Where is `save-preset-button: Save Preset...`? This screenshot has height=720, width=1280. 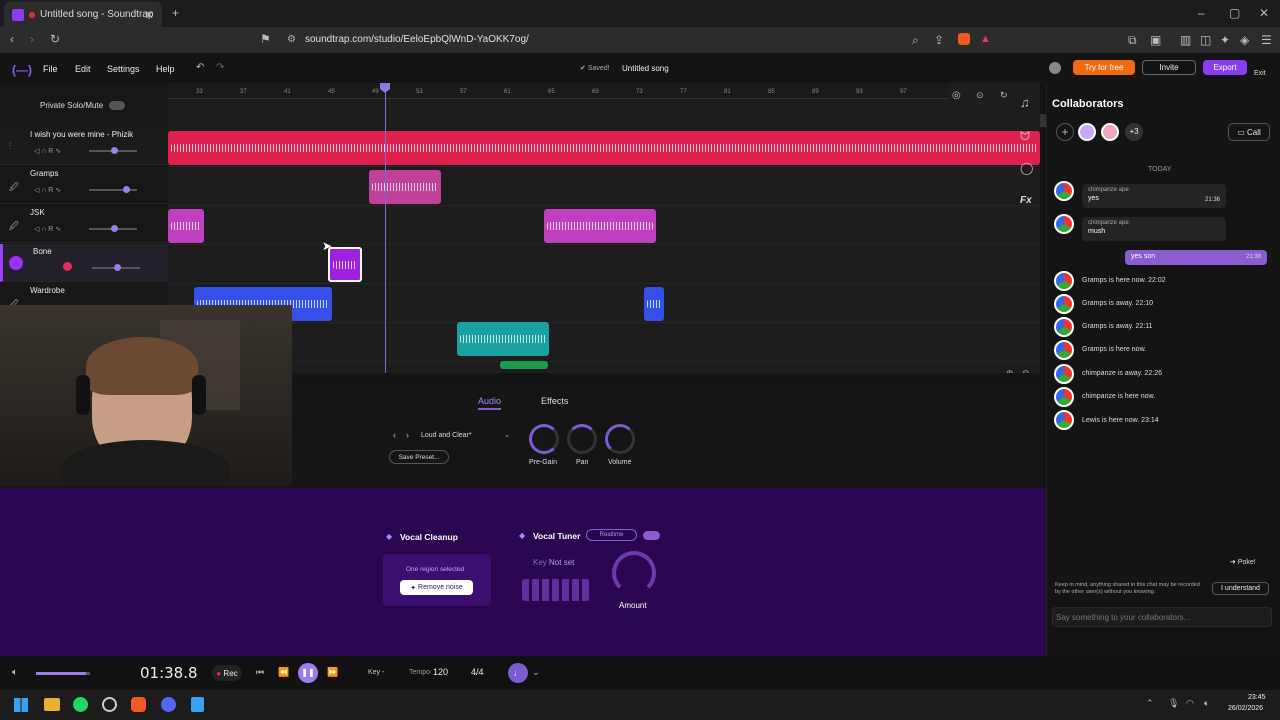
save-preset-button: Save Preset... is located at coordinates (419, 457).